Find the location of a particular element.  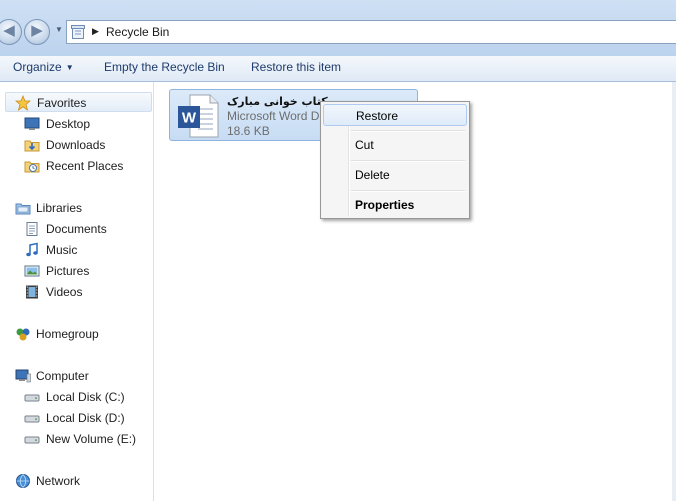

libraries-icon is located at coordinates (23, 209).